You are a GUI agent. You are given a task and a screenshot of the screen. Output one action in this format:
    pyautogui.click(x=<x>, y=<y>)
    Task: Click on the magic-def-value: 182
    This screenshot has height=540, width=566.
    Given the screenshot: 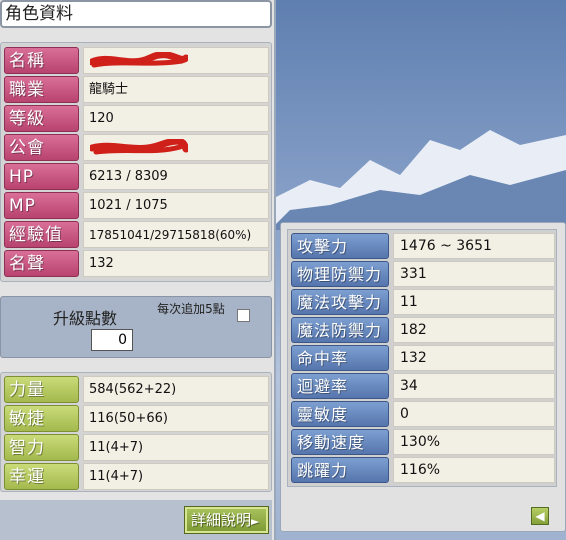 What is the action you would take?
    pyautogui.click(x=474, y=330)
    